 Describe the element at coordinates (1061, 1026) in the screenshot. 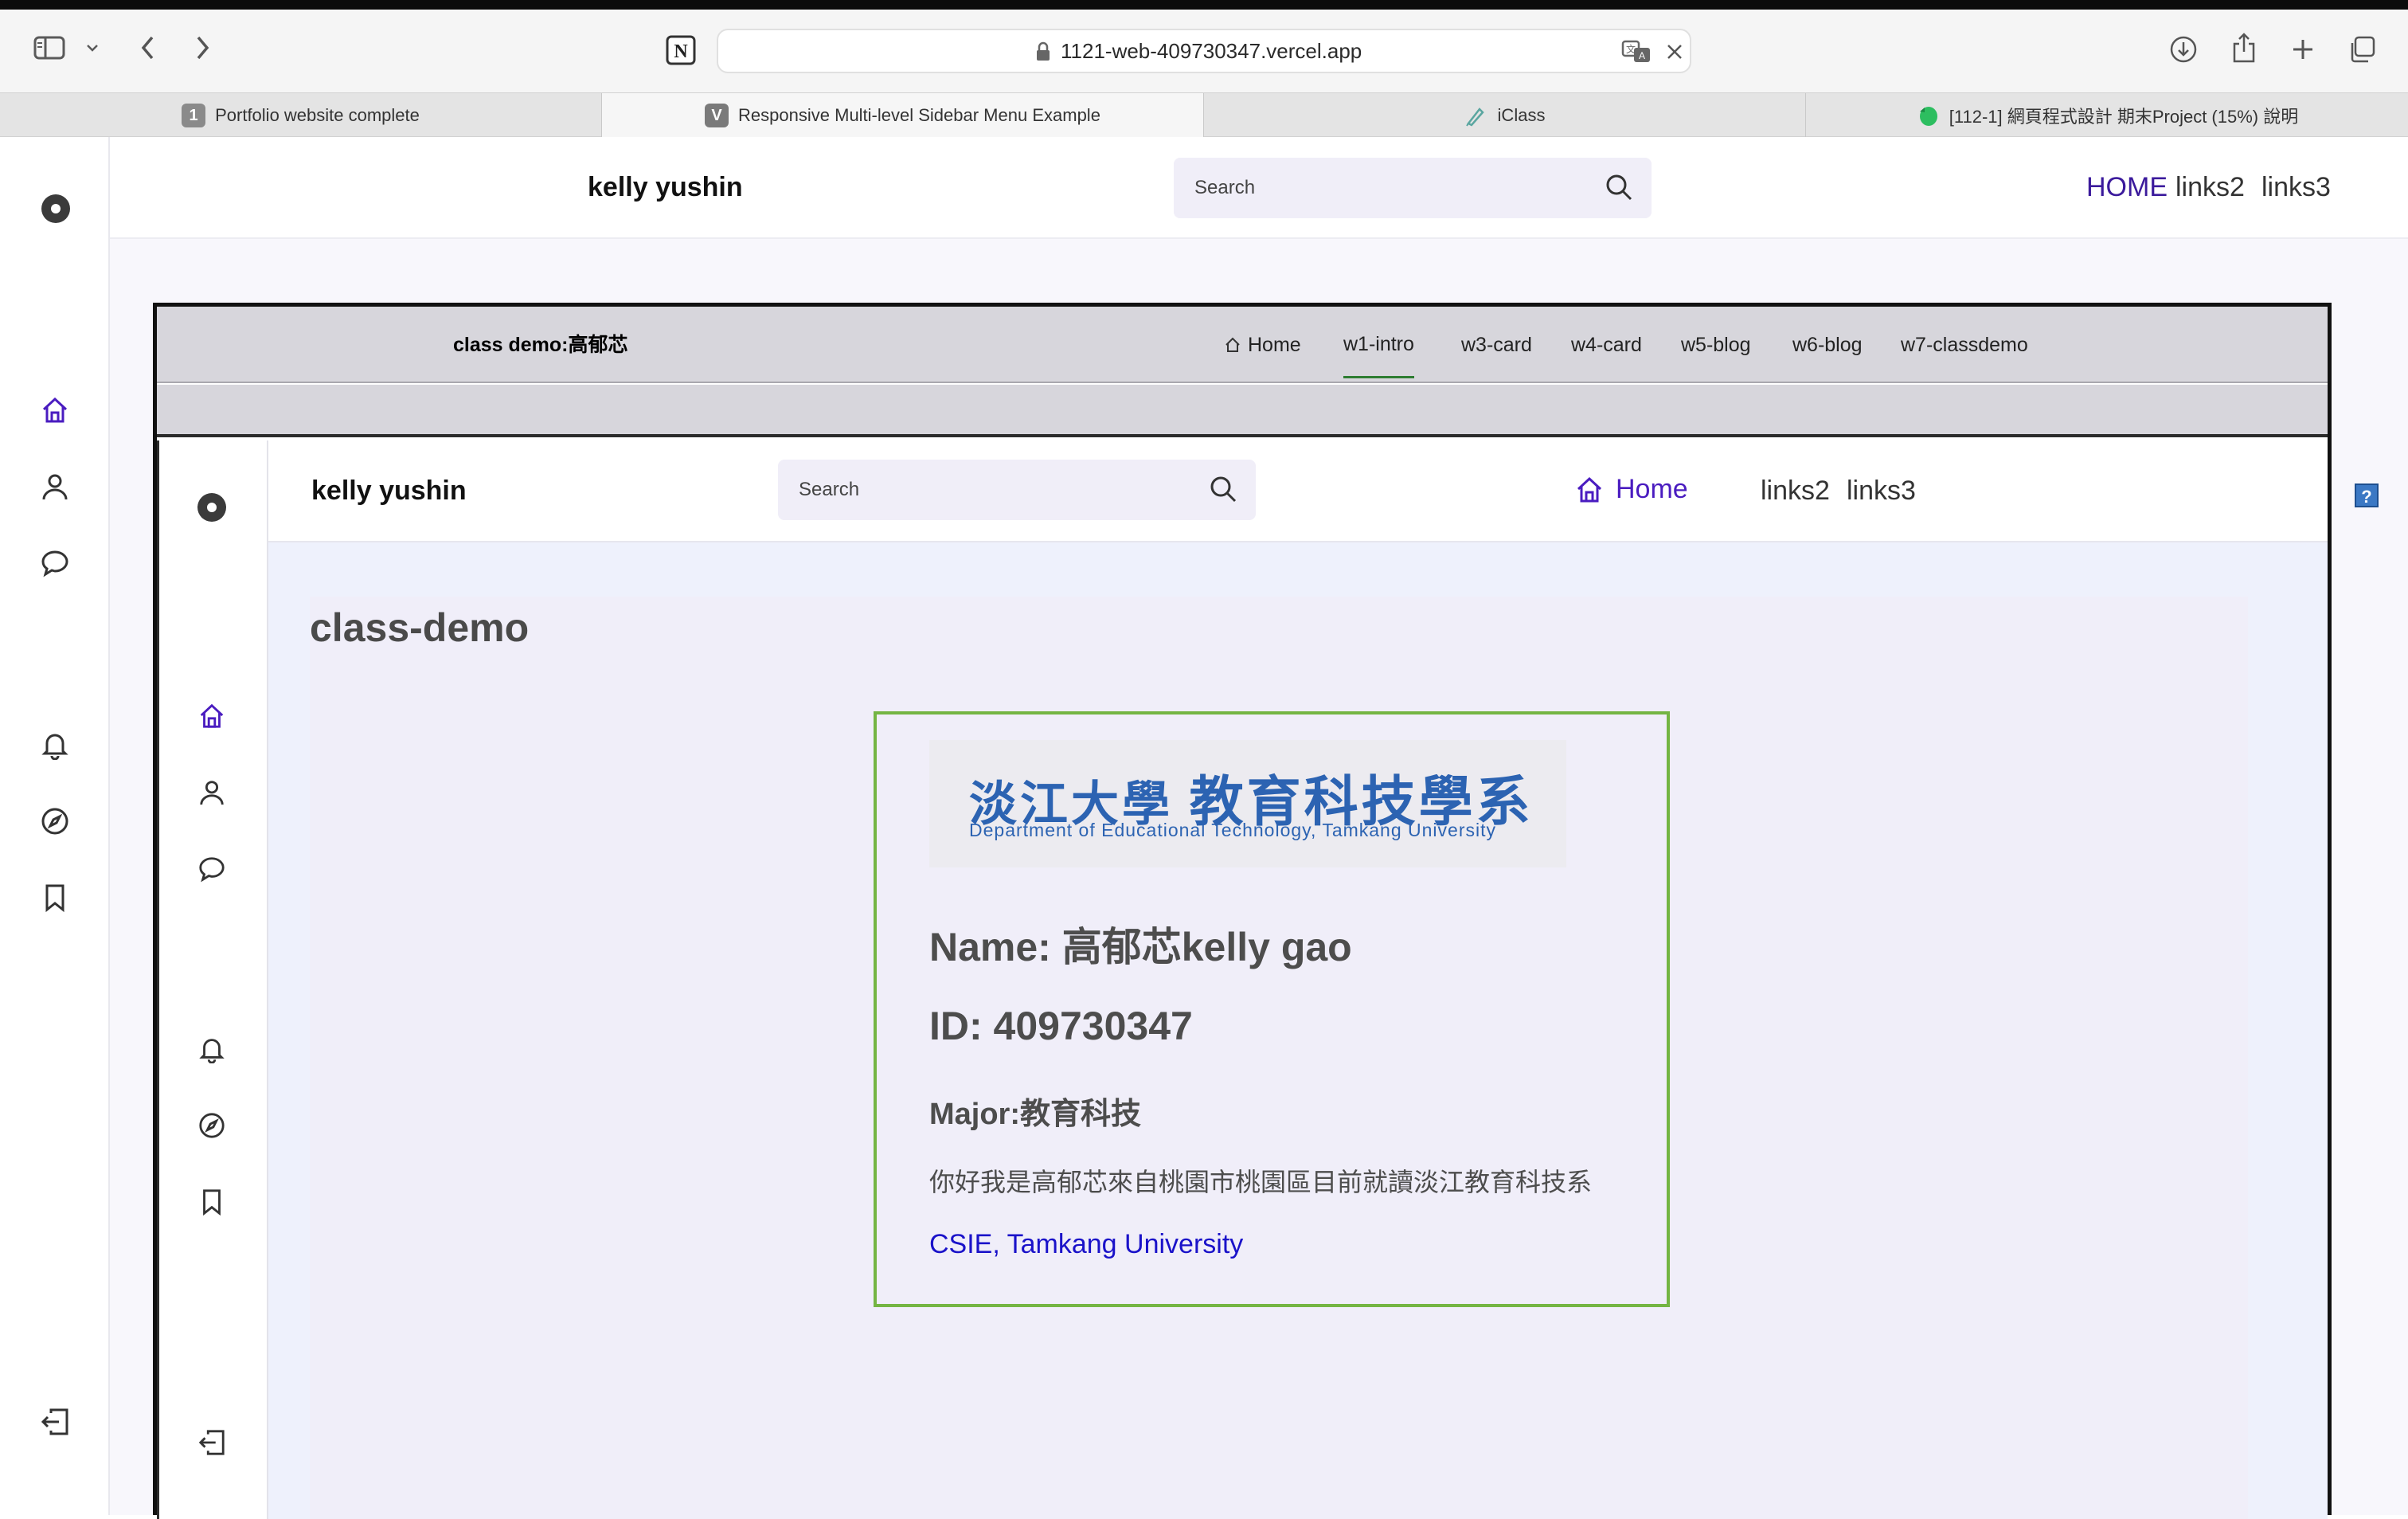

I see `profile-id: ID: 409730347` at that location.